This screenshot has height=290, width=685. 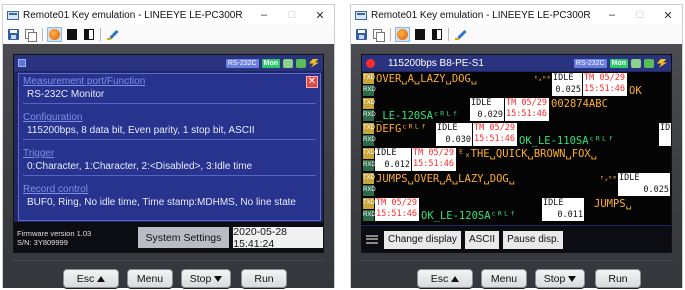 What do you see at coordinates (417, 116) in the screenshot?
I see `rxd-data: _LE-120SAᶜᴿᴸᶠ` at bounding box center [417, 116].